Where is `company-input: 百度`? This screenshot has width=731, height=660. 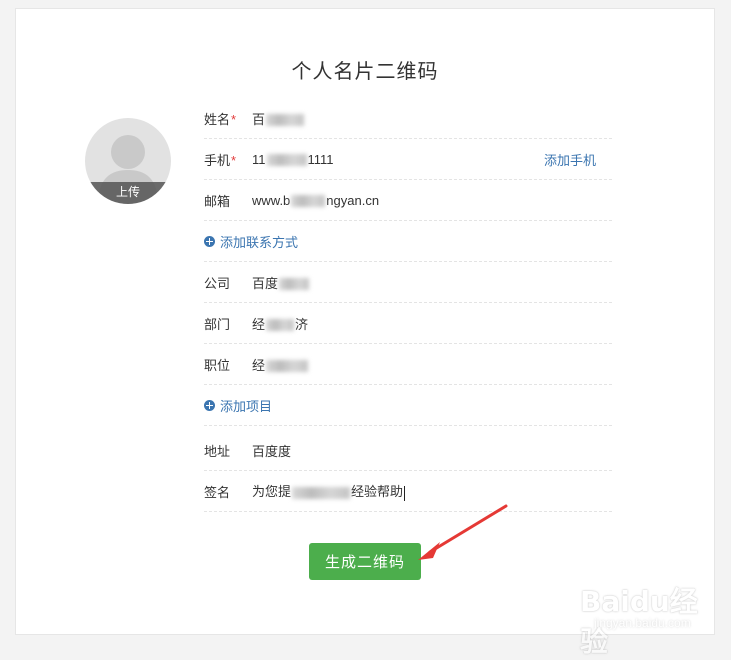
company-input: 百度 is located at coordinates (432, 282).